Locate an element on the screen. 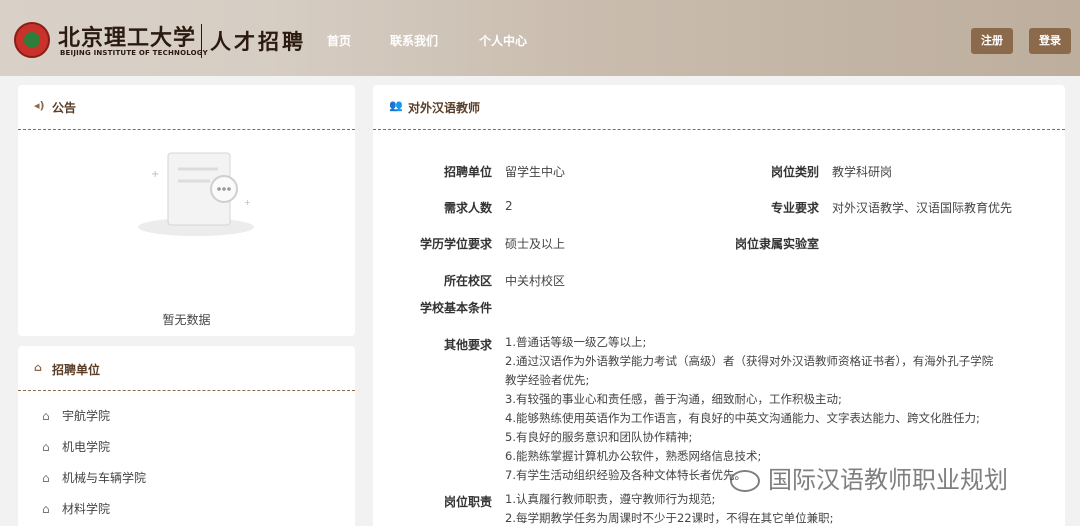 The height and width of the screenshot is (526, 1080). category-value: 教学科研岗 is located at coordinates (862, 172).